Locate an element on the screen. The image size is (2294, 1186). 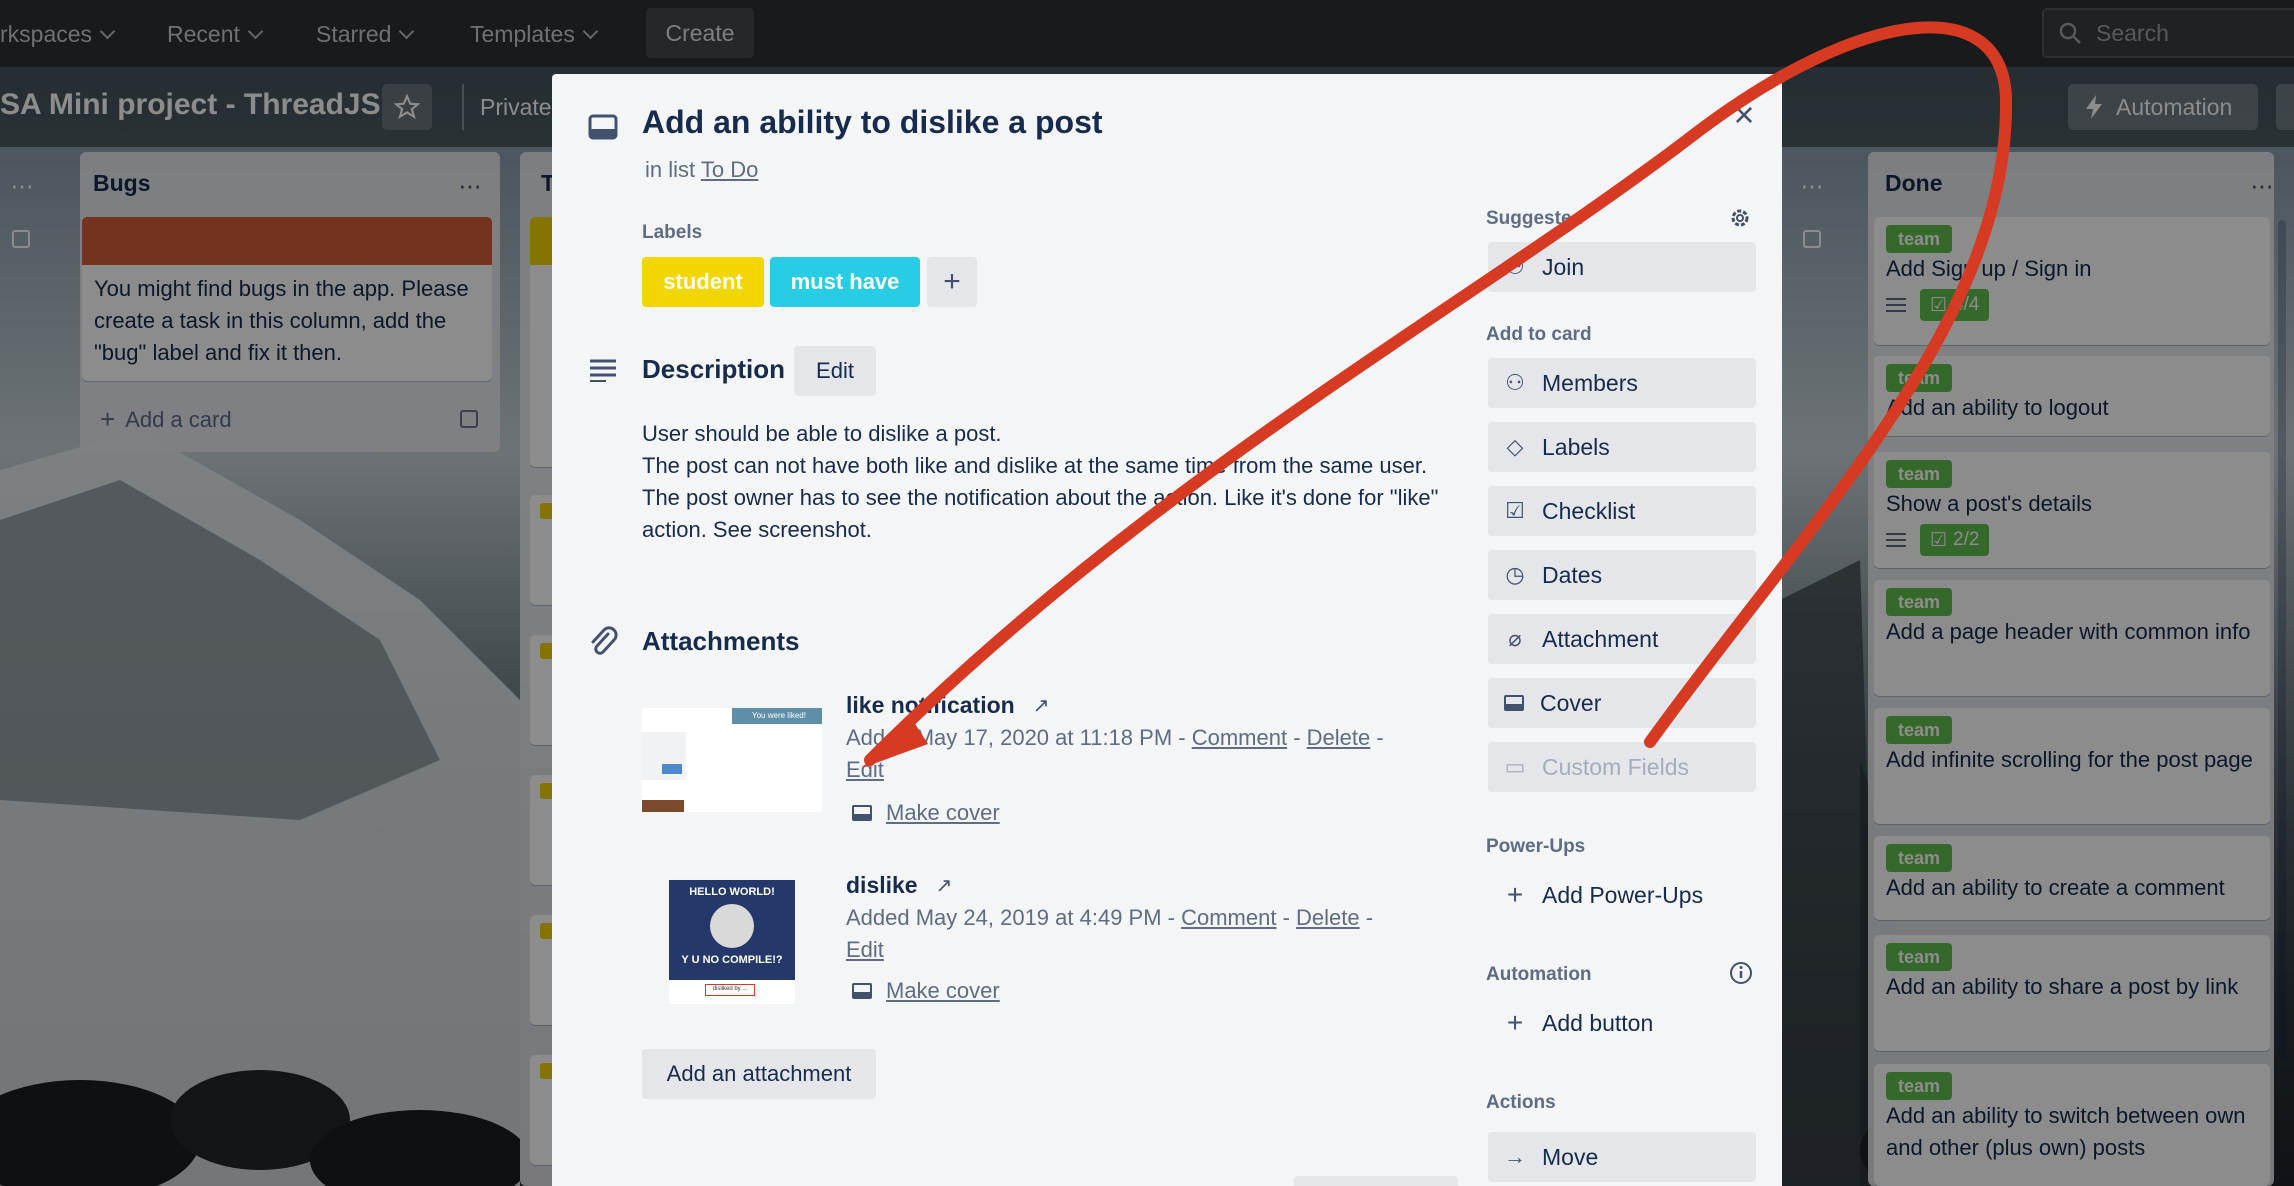
attachment-button: ⌀ Attachment is located at coordinates (1622, 639).